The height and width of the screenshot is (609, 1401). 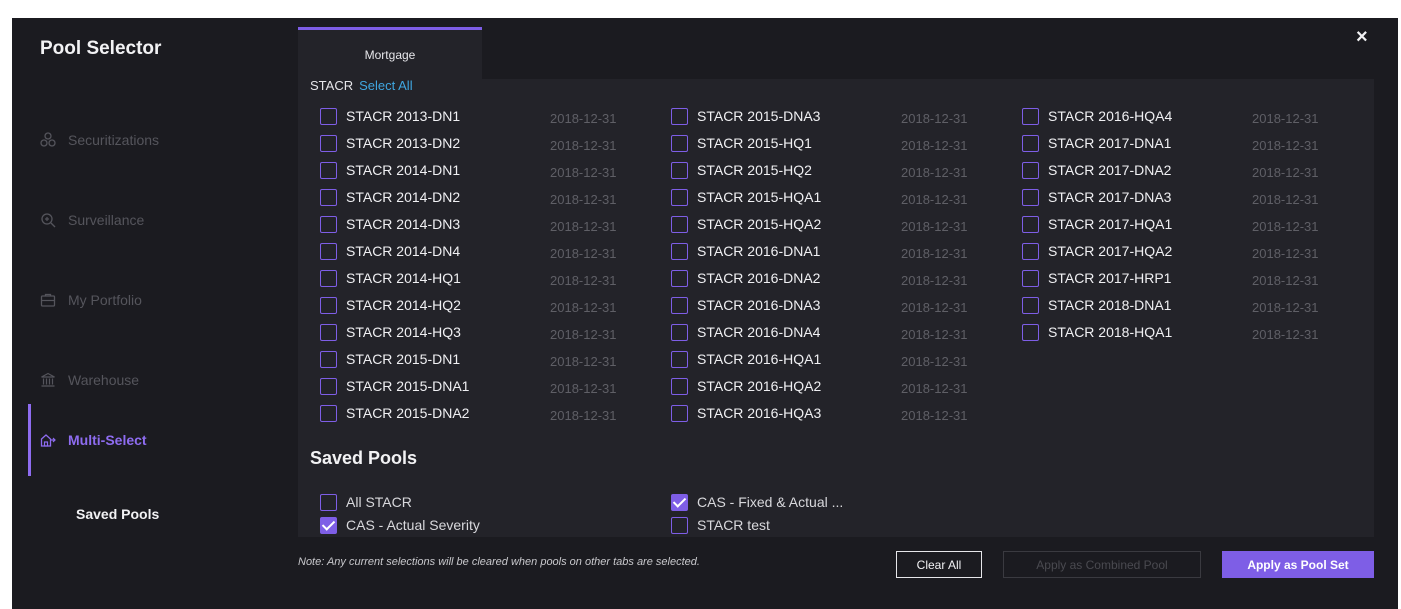 I want to click on select-all-link: Select All, so click(x=385, y=85).